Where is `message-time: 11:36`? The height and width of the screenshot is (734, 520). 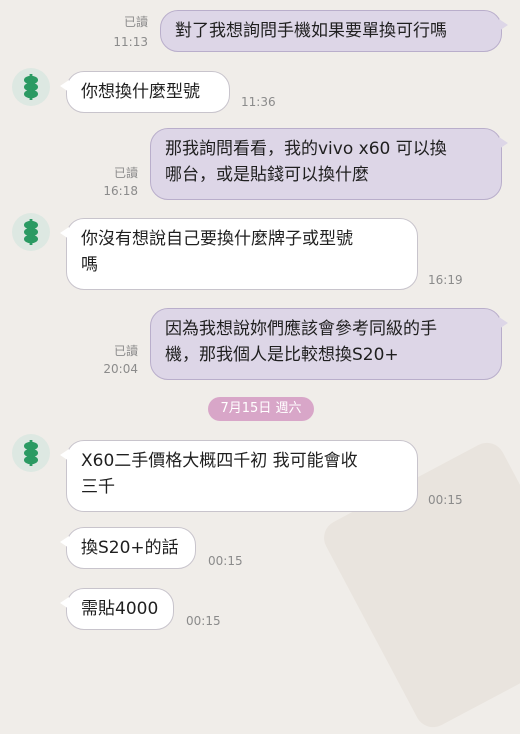 message-time: 11:36 is located at coordinates (258, 102).